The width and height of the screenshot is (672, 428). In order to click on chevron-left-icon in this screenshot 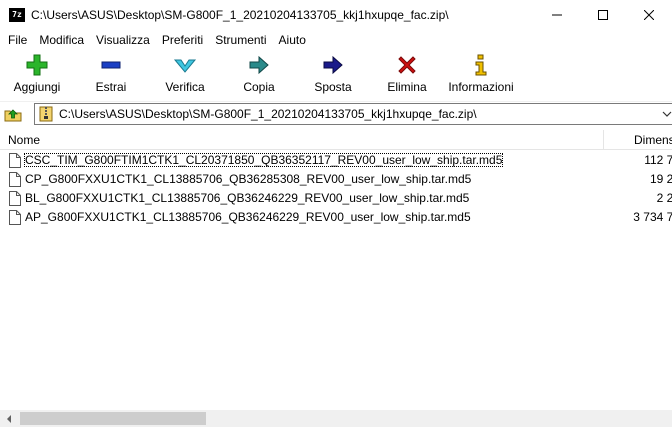, I will do `click(9, 419)`.